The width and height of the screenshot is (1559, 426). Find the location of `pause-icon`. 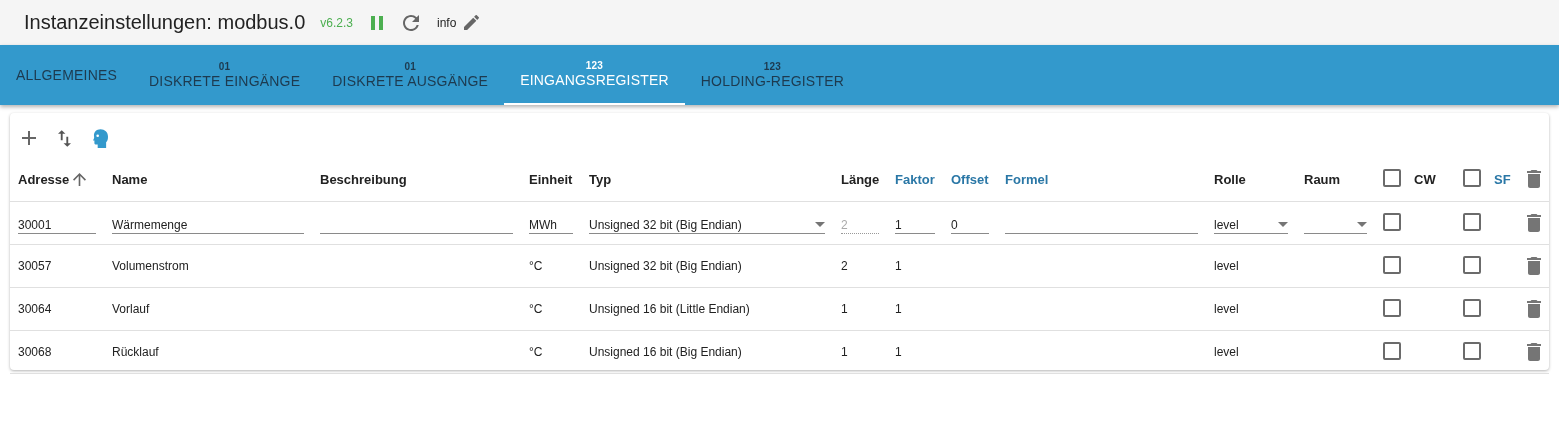

pause-icon is located at coordinates (377, 22).